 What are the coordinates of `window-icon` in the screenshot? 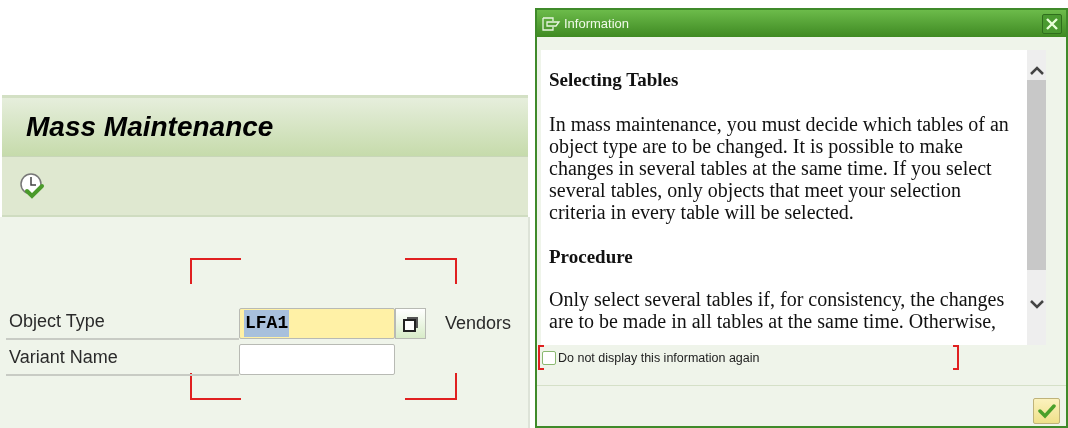 It's located at (551, 23).